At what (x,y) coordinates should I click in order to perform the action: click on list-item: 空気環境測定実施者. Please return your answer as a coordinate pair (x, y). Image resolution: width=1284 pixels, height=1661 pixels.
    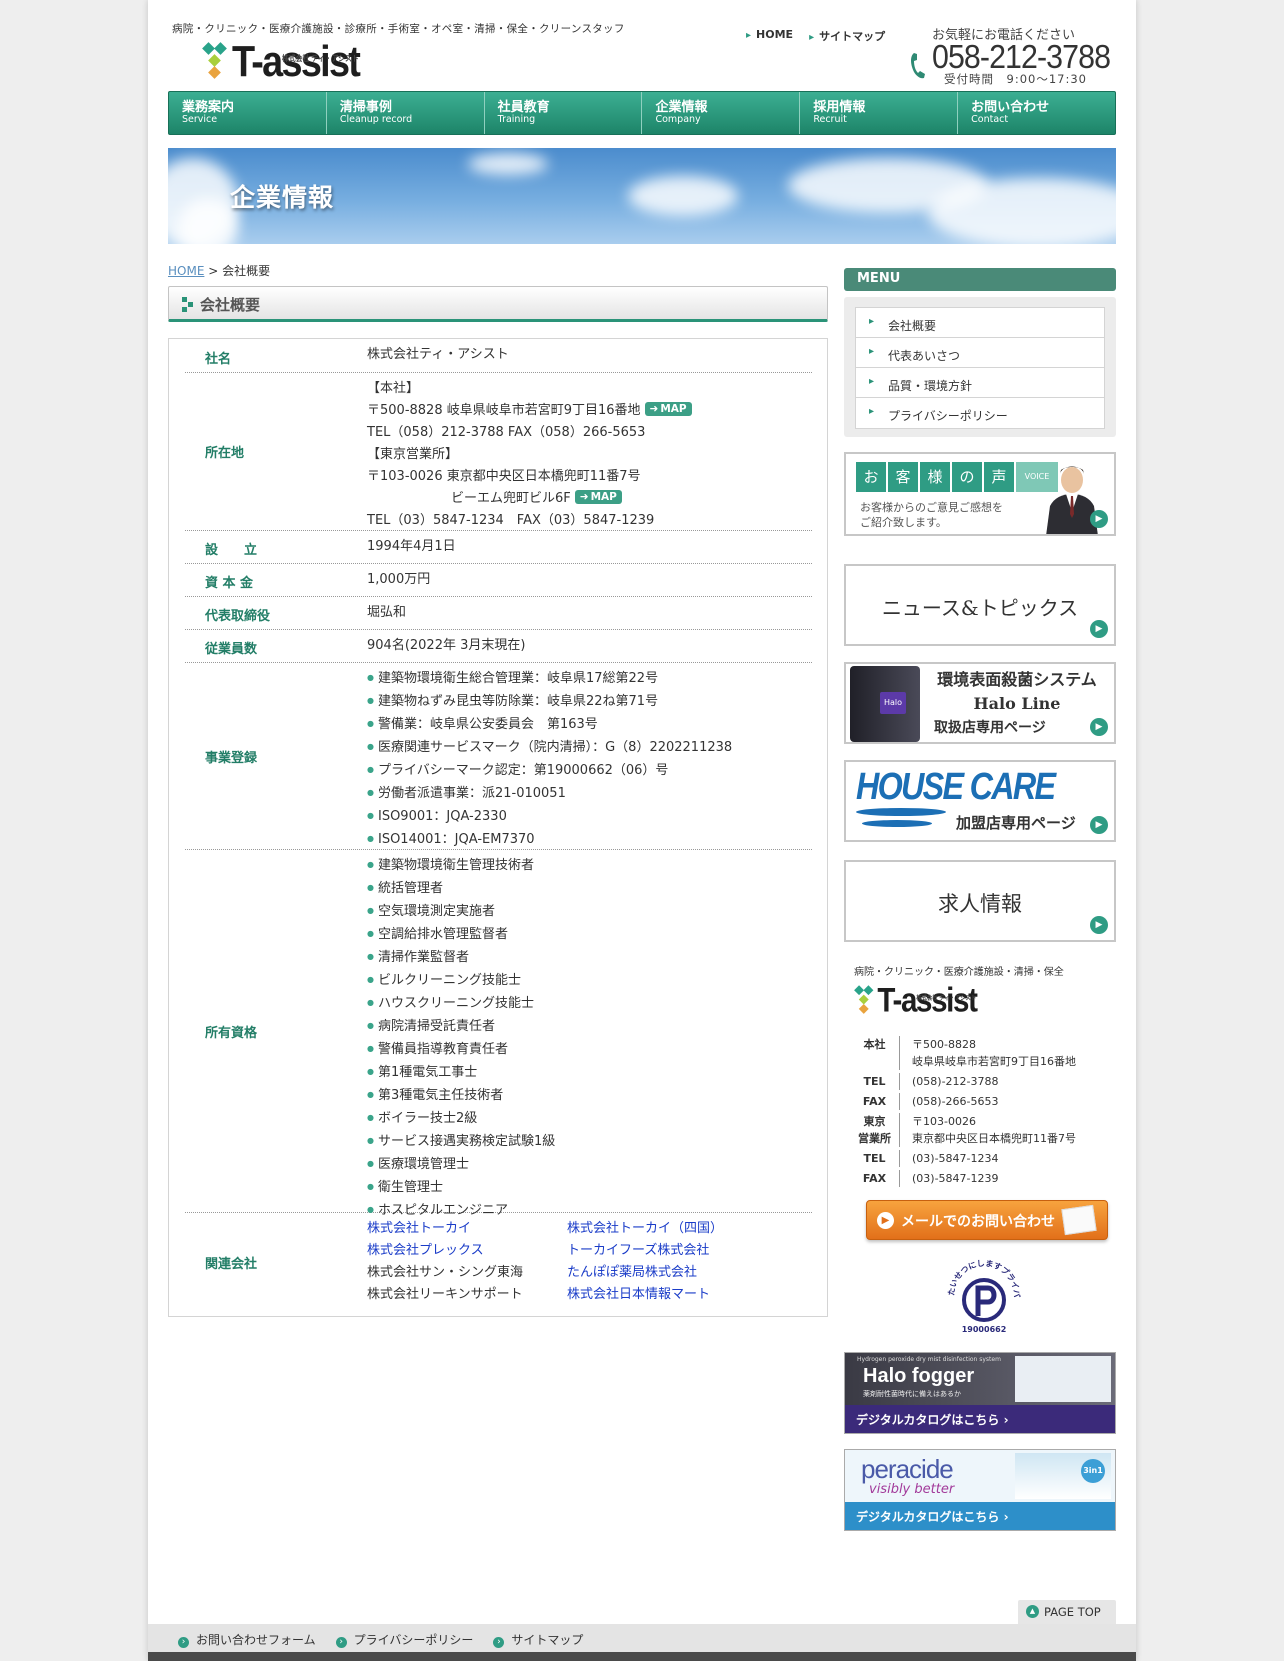
    Looking at the image, I should click on (461, 912).